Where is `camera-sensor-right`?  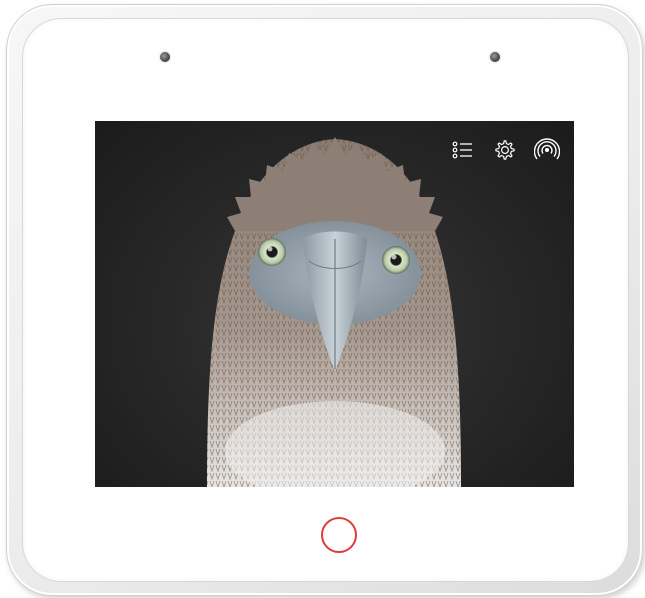
camera-sensor-right is located at coordinates (495, 57).